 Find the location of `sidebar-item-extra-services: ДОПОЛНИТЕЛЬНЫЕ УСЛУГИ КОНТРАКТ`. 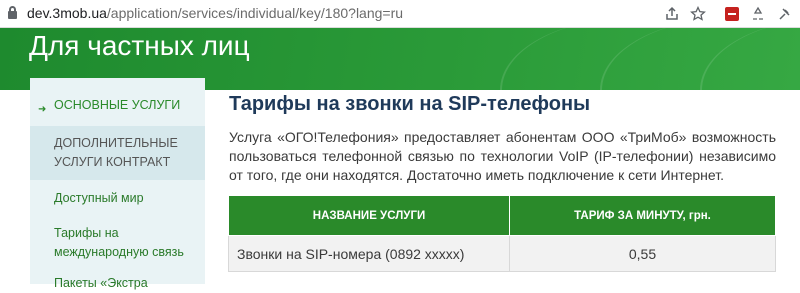

sidebar-item-extra-services: ДОПОЛНИТЕЛЬНЫЕ УСЛУГИ КОНТРАКТ is located at coordinates (117, 153).